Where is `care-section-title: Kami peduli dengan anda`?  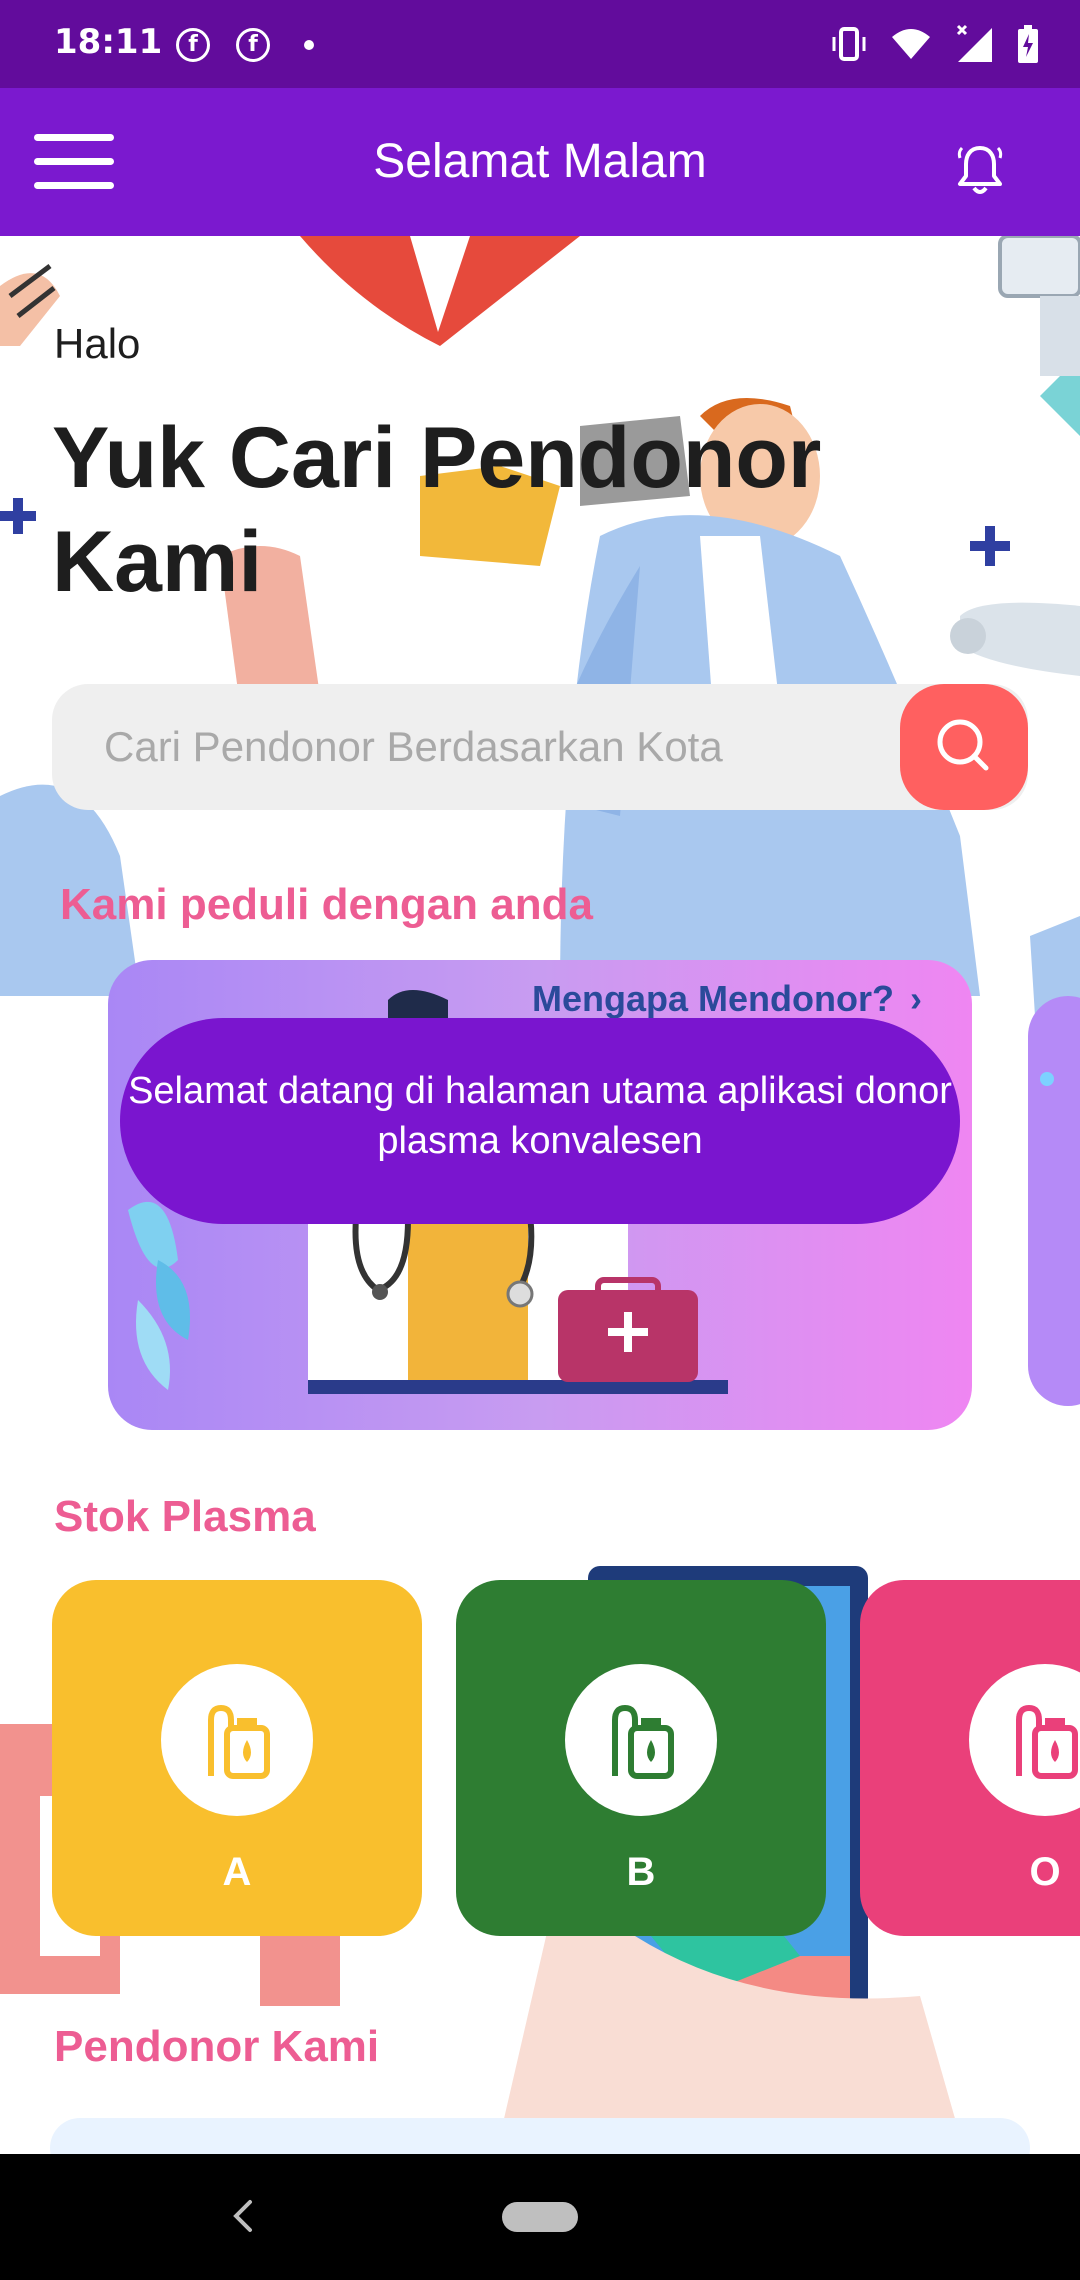
care-section-title: Kami peduli dengan anda is located at coordinates (326, 904).